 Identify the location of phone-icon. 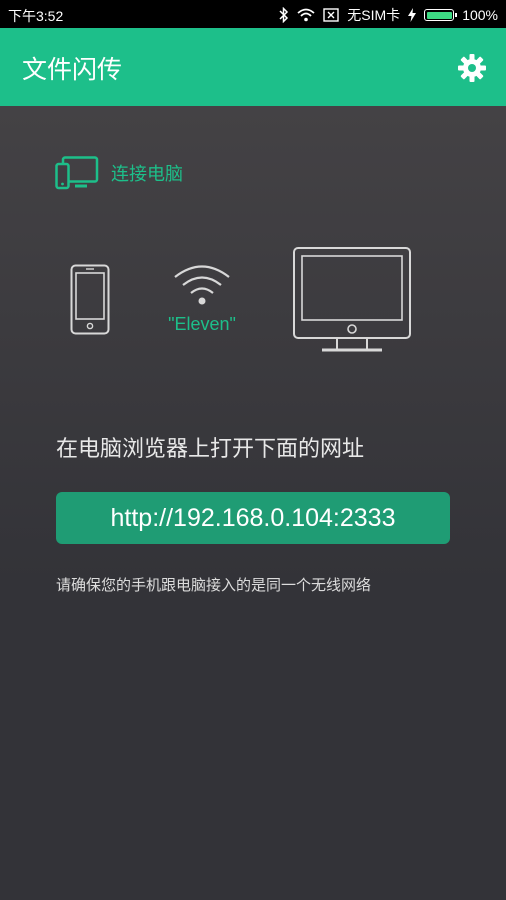
(90, 299).